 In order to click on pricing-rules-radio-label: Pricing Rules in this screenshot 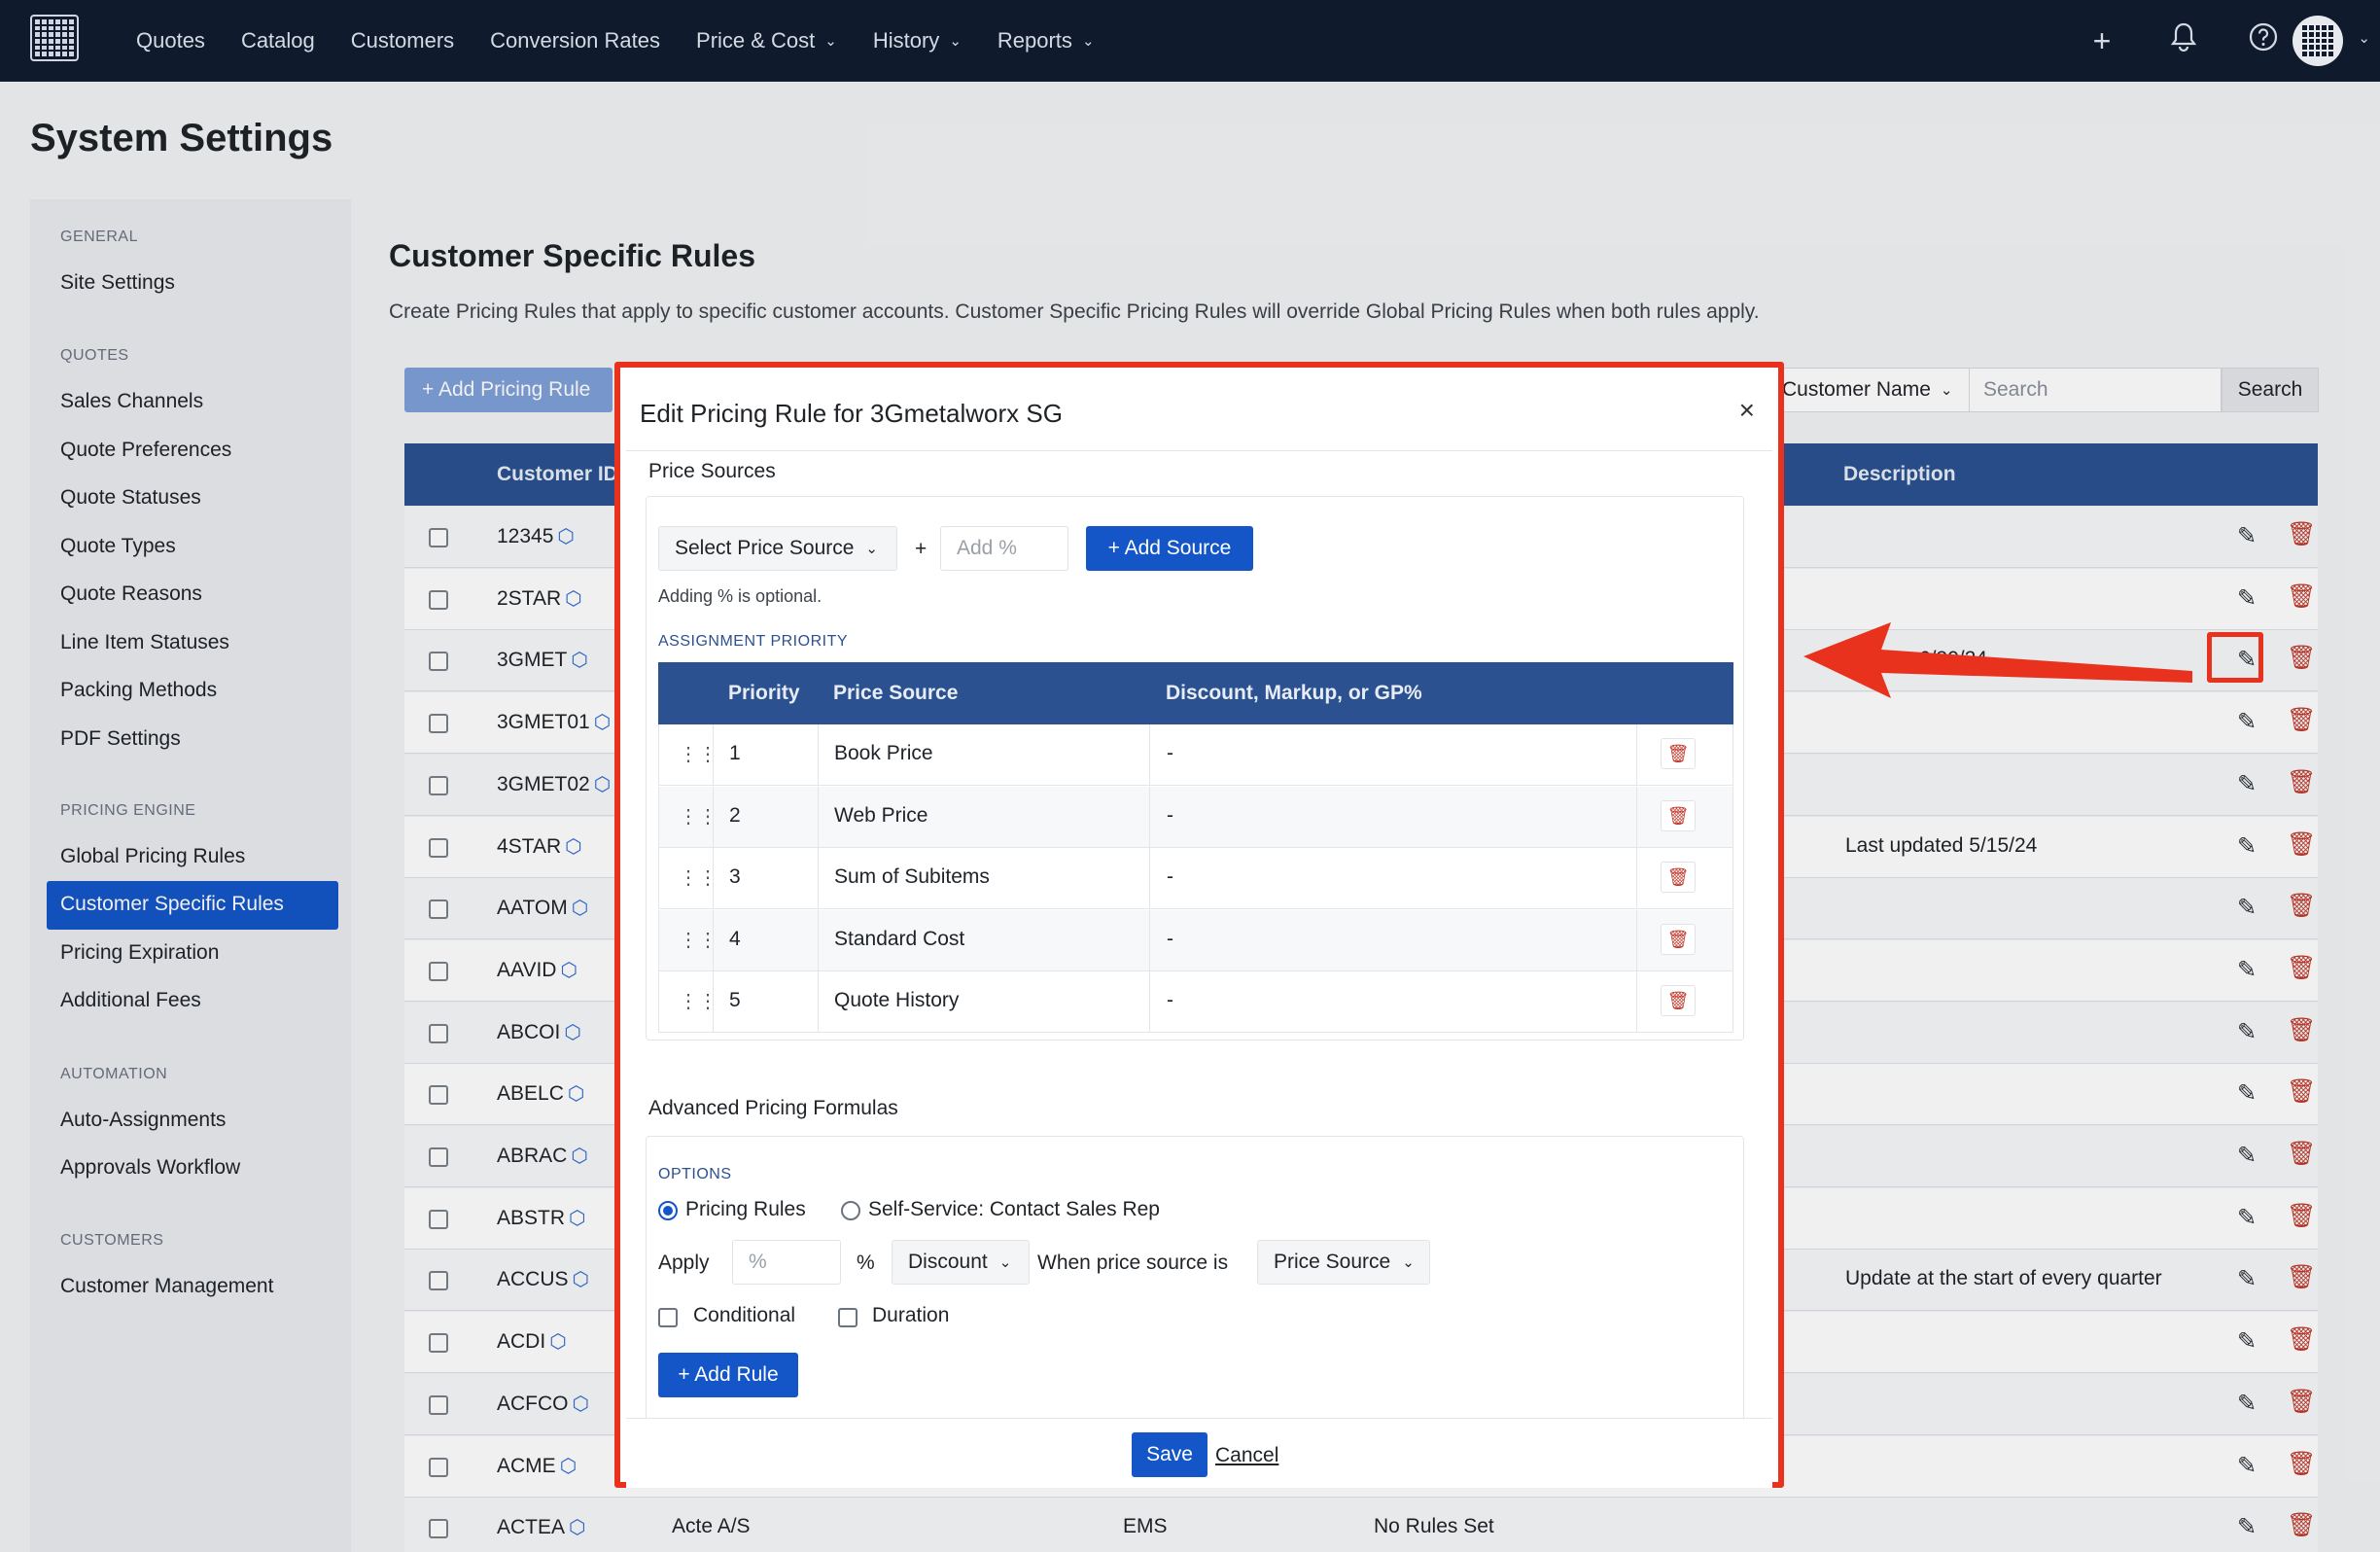, I will do `click(745, 1209)`.